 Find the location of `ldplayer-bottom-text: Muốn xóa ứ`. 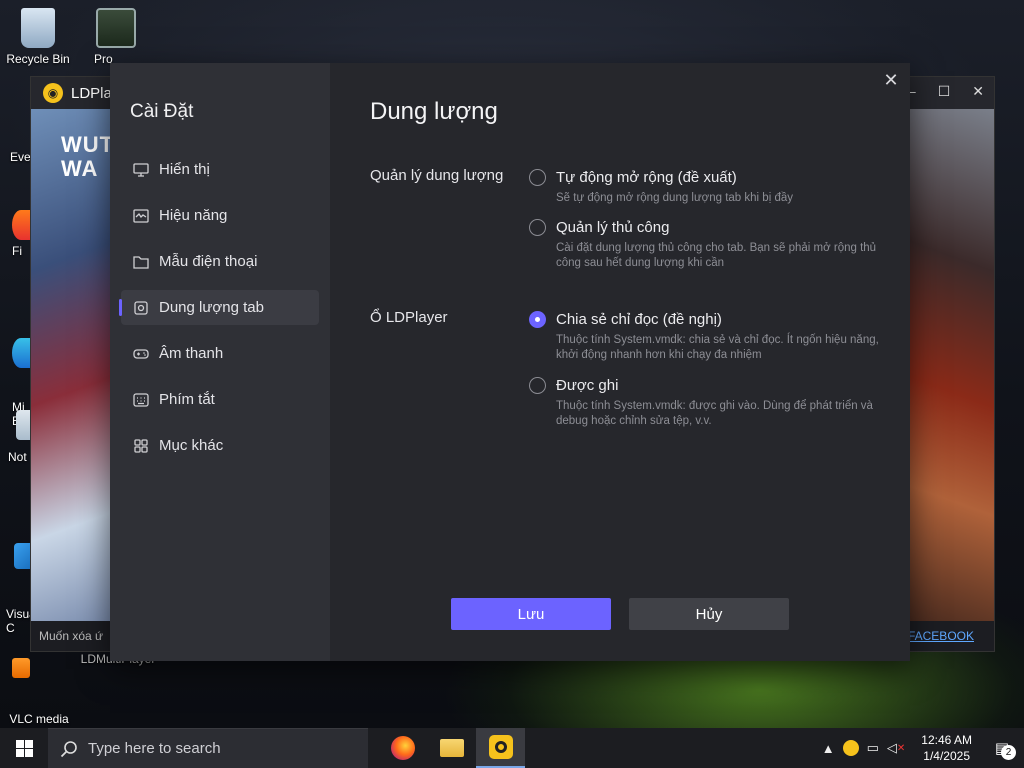

ldplayer-bottom-text: Muốn xóa ứ is located at coordinates (71, 636).